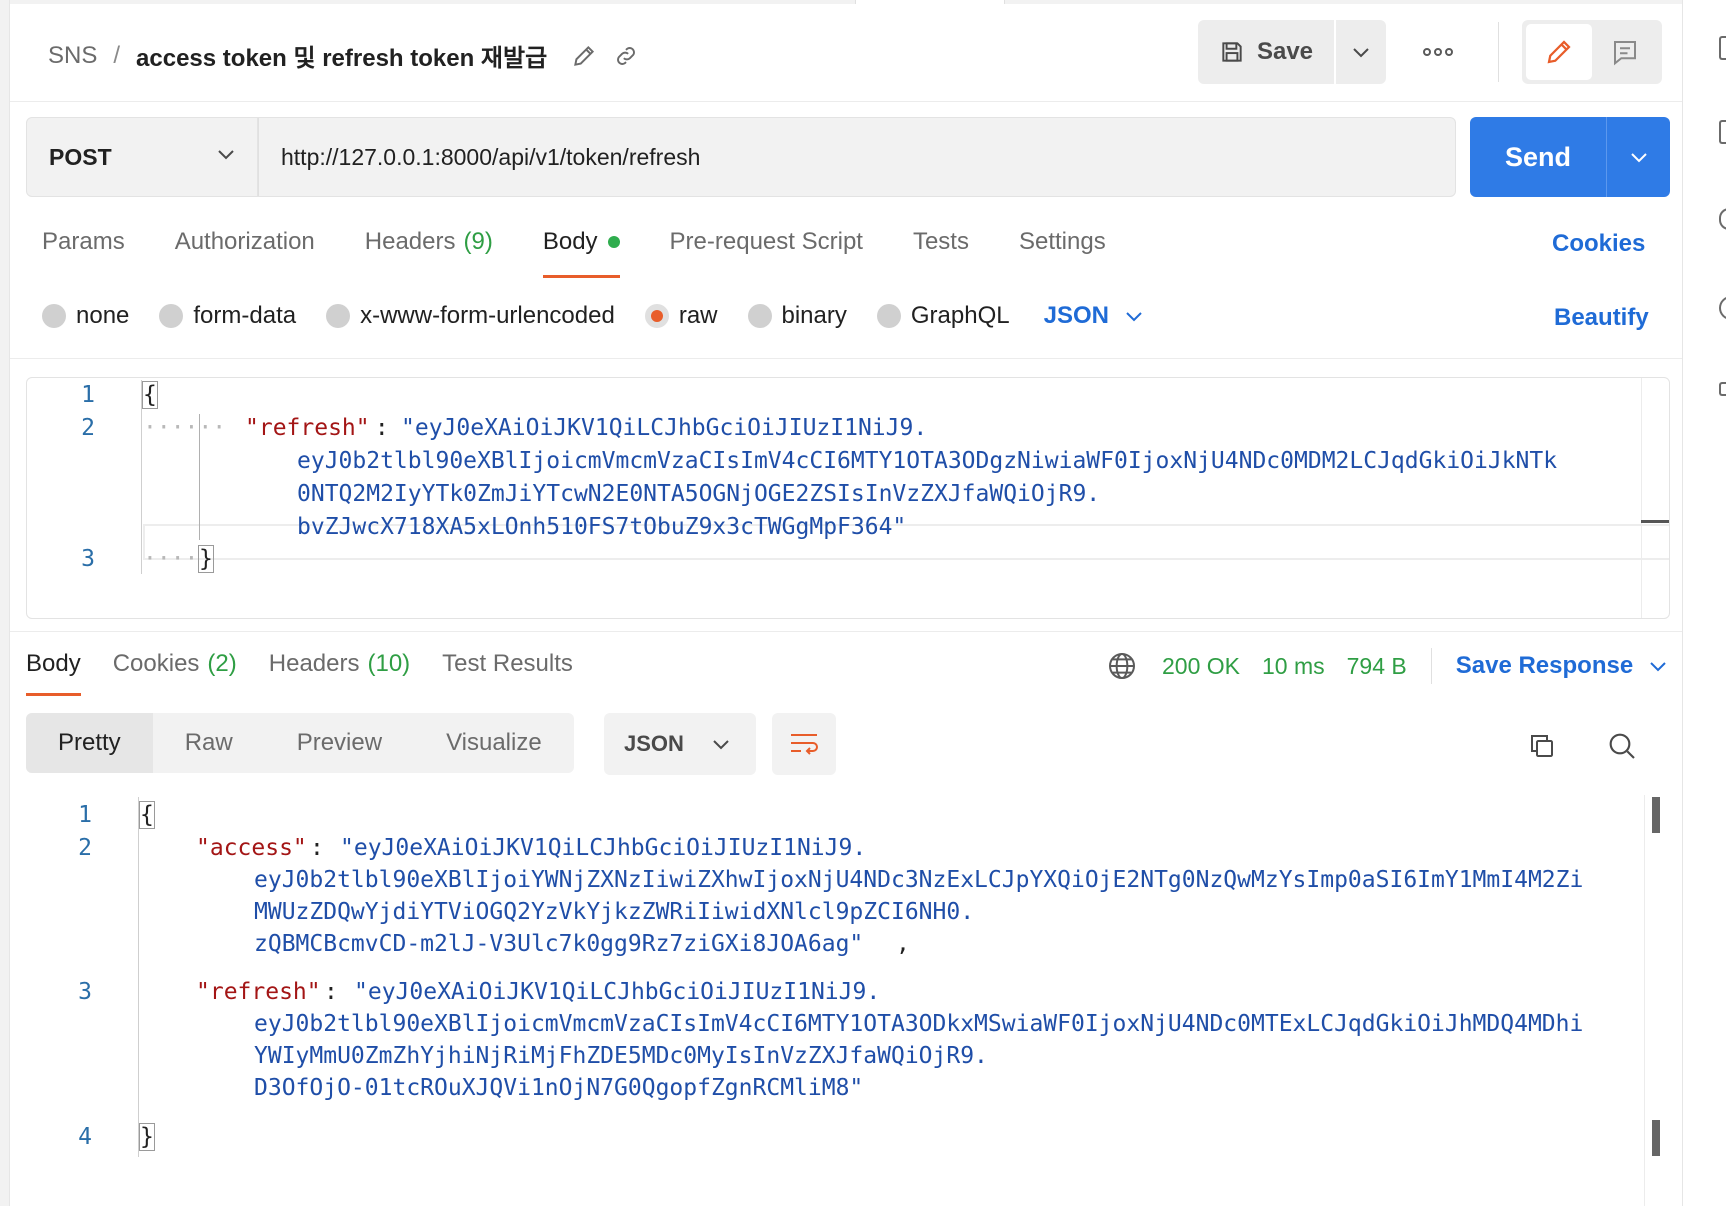 The height and width of the screenshot is (1206, 1726). What do you see at coordinates (846, 631) in the screenshot?
I see `response-divider` at bounding box center [846, 631].